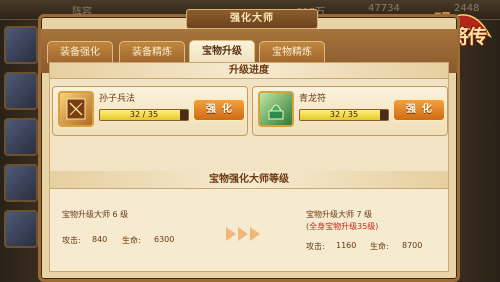 The height and width of the screenshot is (282, 500). Describe the element at coordinates (412, 245) in the screenshot. I see `next-life-value: 8700` at that location.